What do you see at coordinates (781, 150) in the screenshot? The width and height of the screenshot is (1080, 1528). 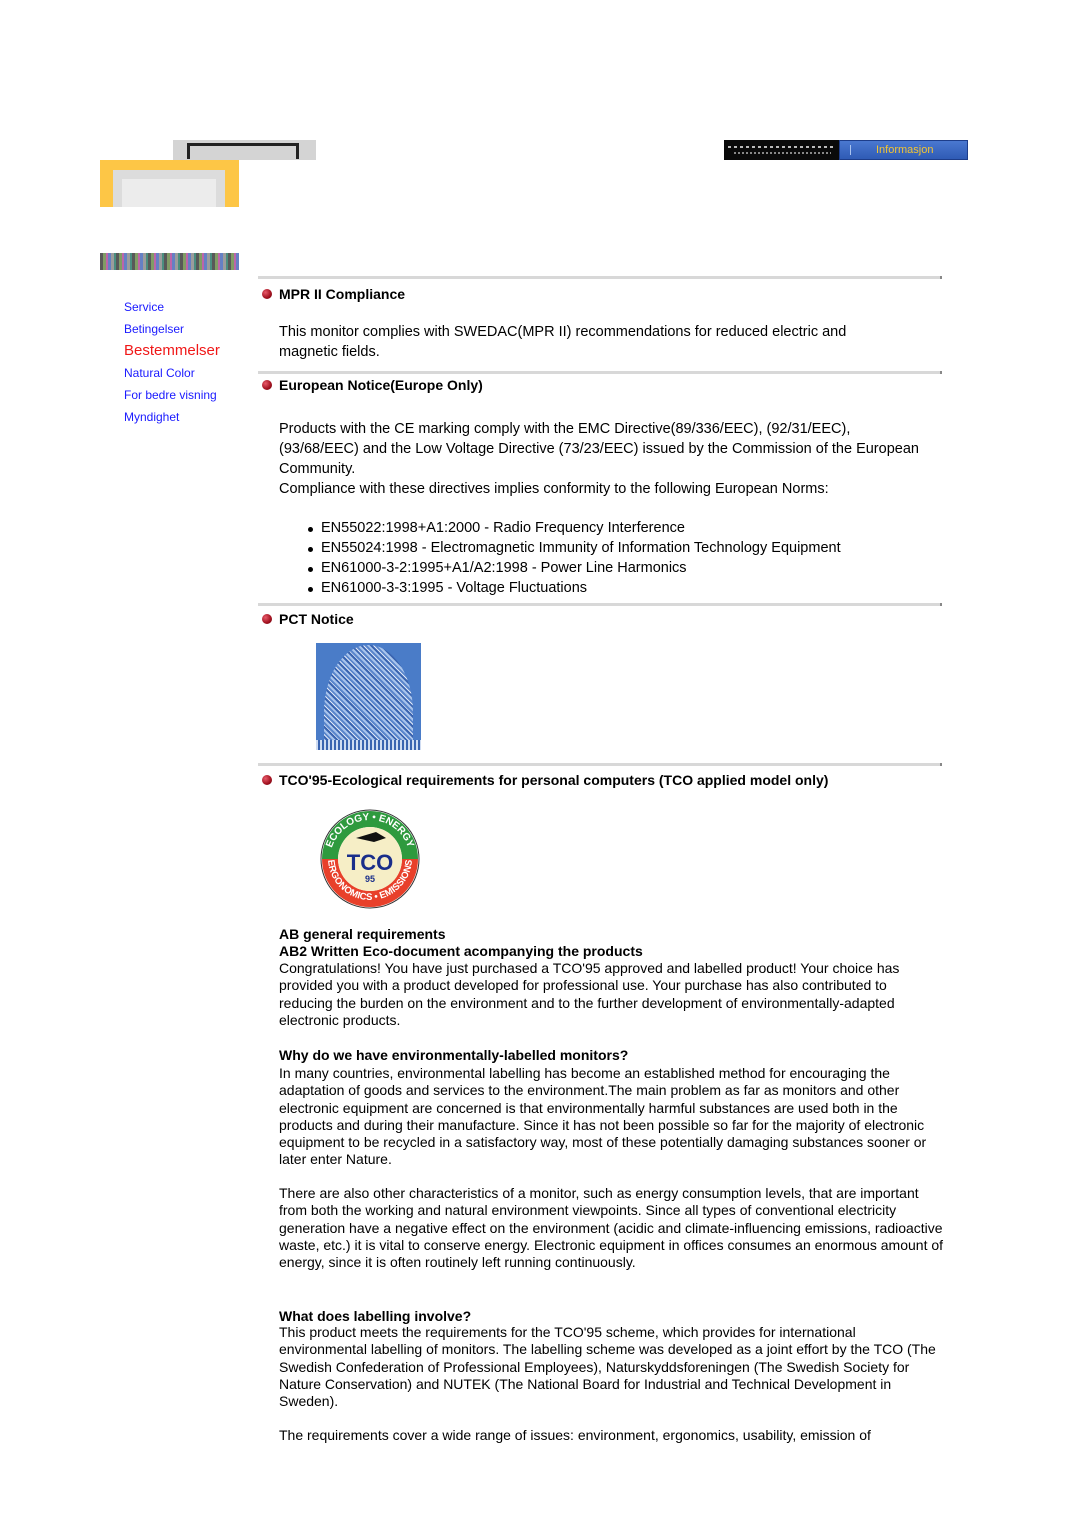 I see `banner-brand-graphic` at bounding box center [781, 150].